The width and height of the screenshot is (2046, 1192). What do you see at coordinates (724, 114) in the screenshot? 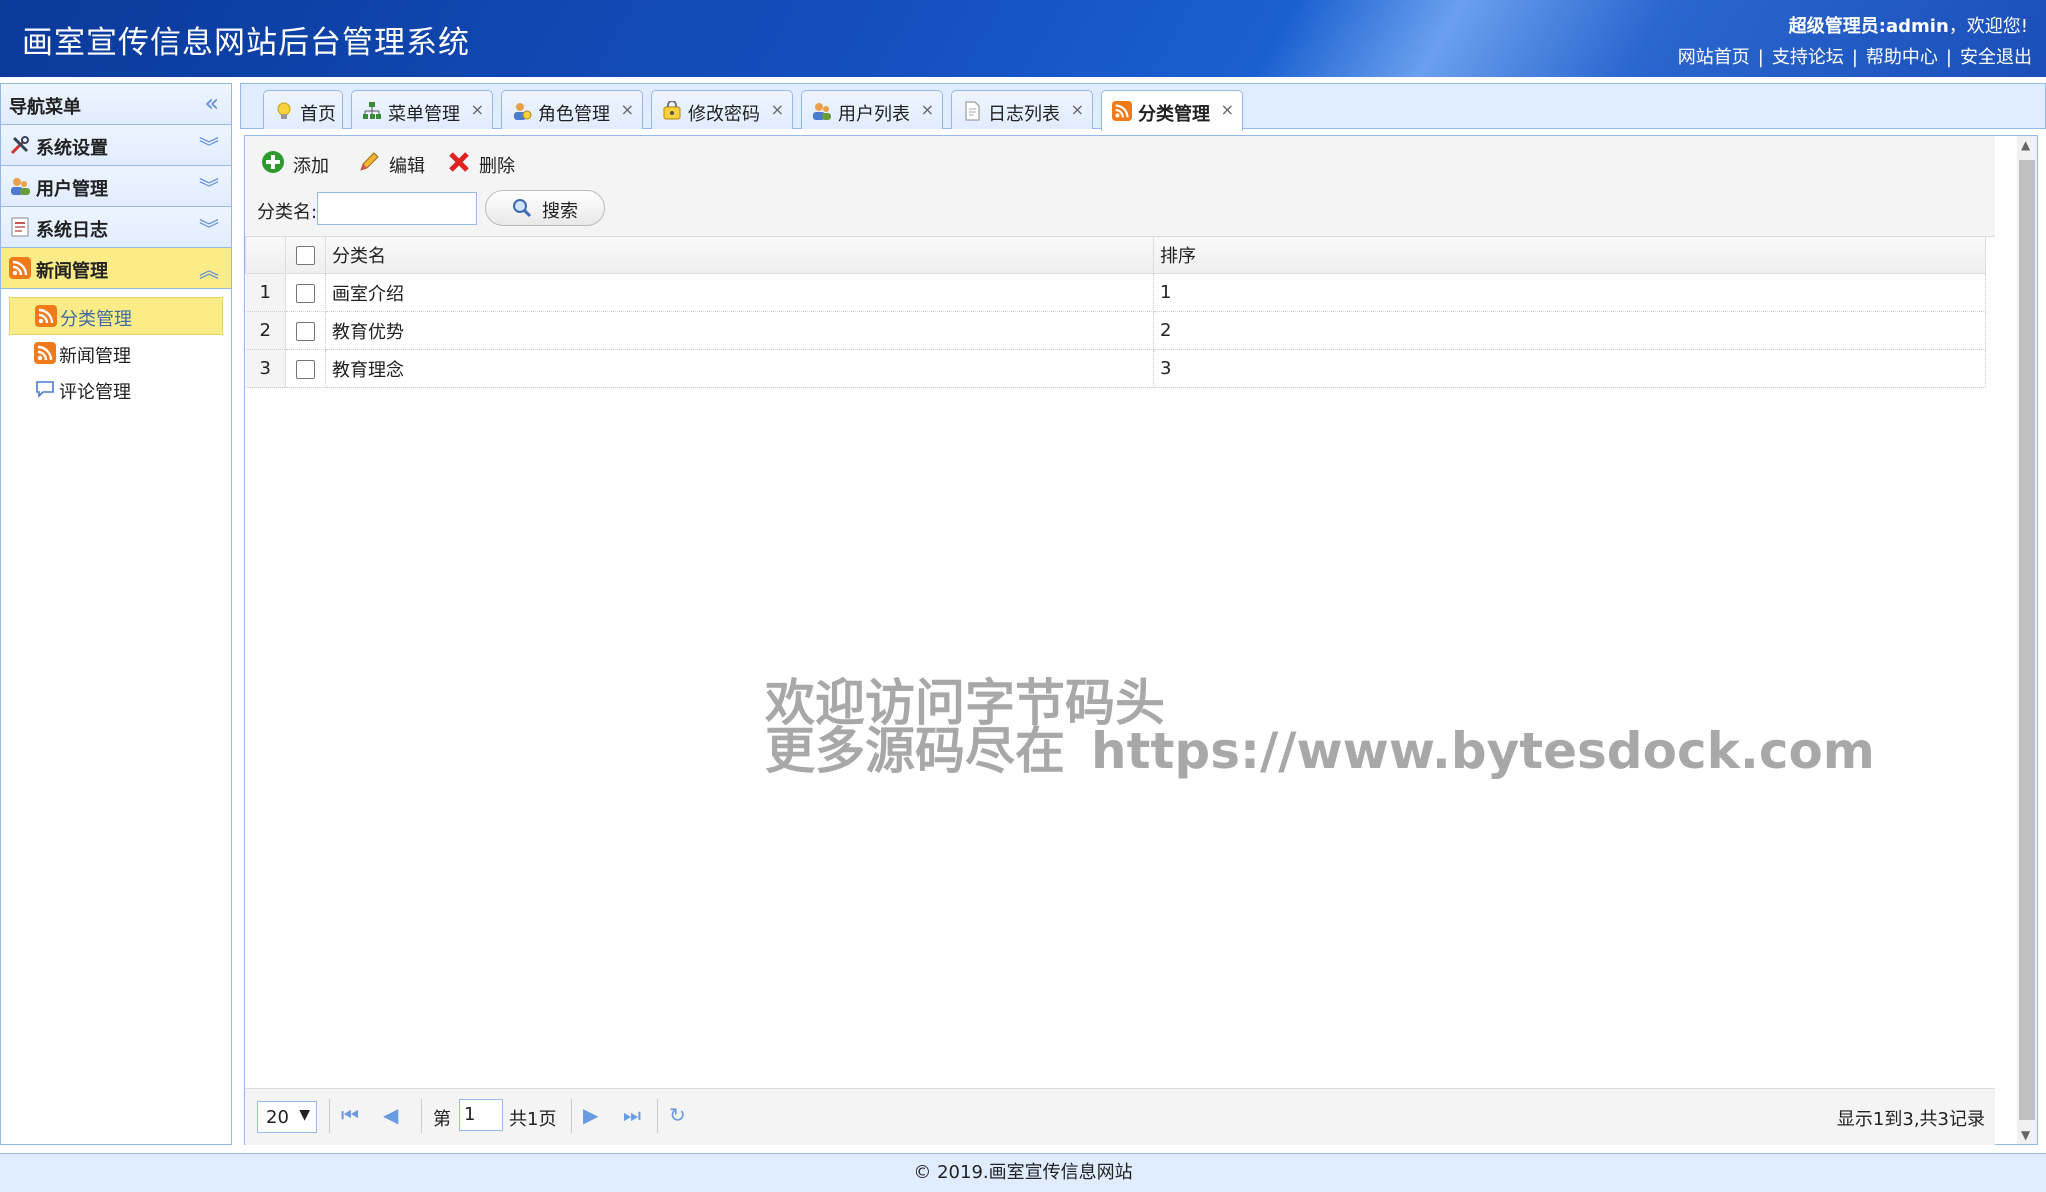
I see `tab-label: 修改密码` at bounding box center [724, 114].